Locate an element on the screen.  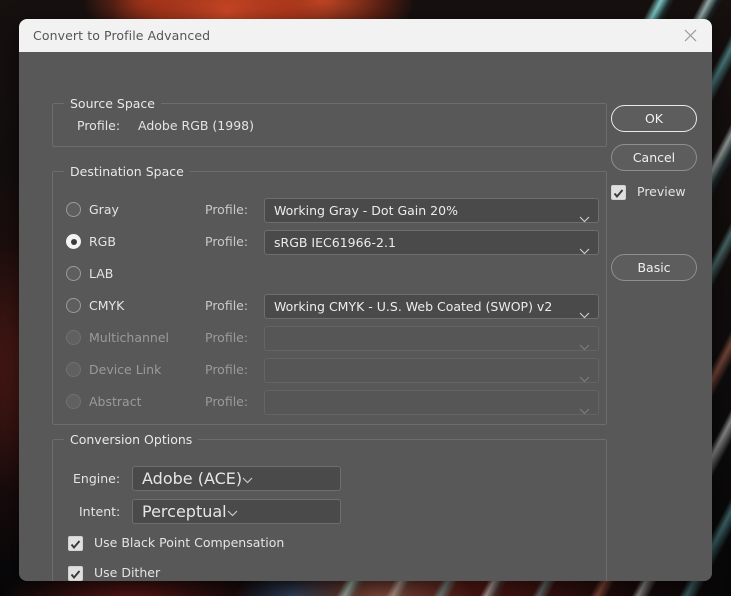
radio-label-multichannel: Multichannel is located at coordinates (129, 337).